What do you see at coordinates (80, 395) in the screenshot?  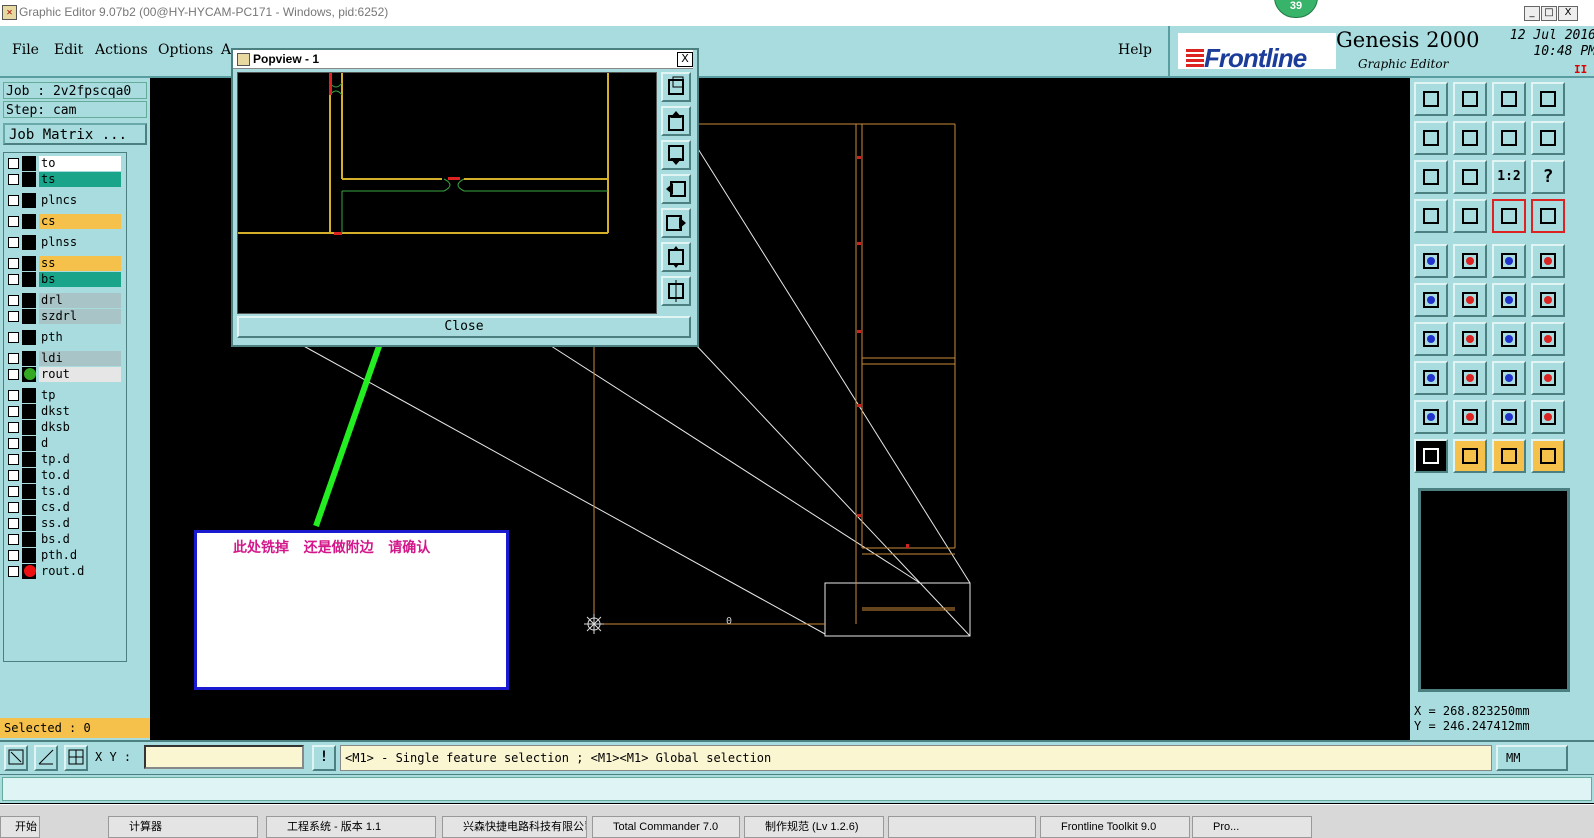 I see `layer-name: tp` at bounding box center [80, 395].